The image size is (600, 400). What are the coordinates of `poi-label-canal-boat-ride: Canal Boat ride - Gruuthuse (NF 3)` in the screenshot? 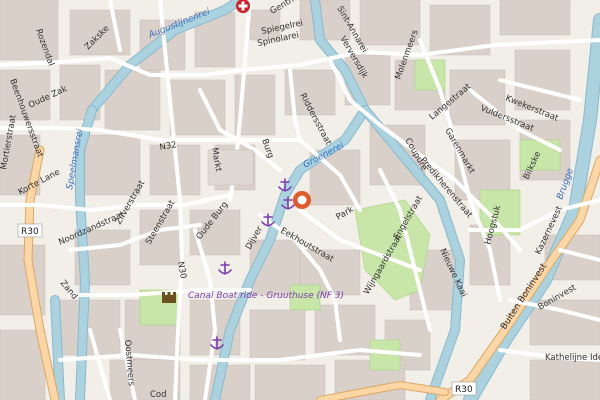 It's located at (266, 296).